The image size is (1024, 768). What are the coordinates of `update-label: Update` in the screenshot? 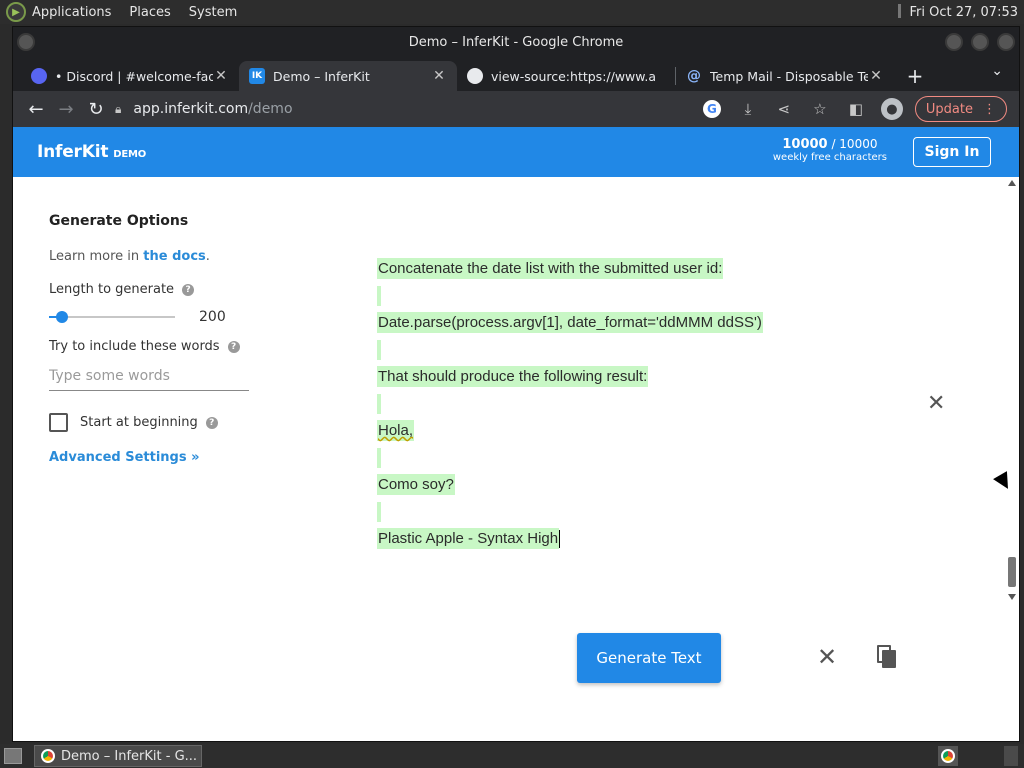 It's located at (949, 109).